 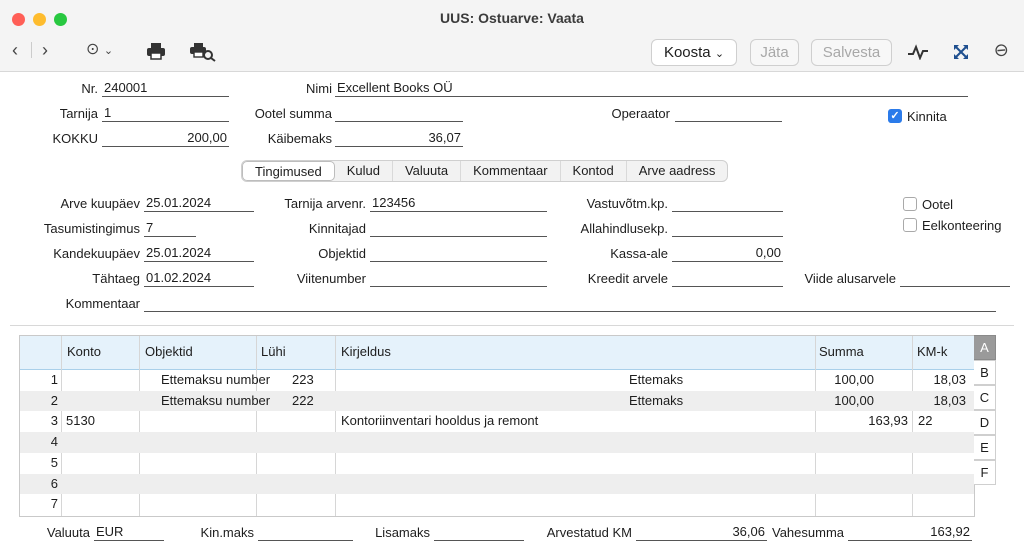 I want to click on row-number: 6, so click(x=39, y=484).